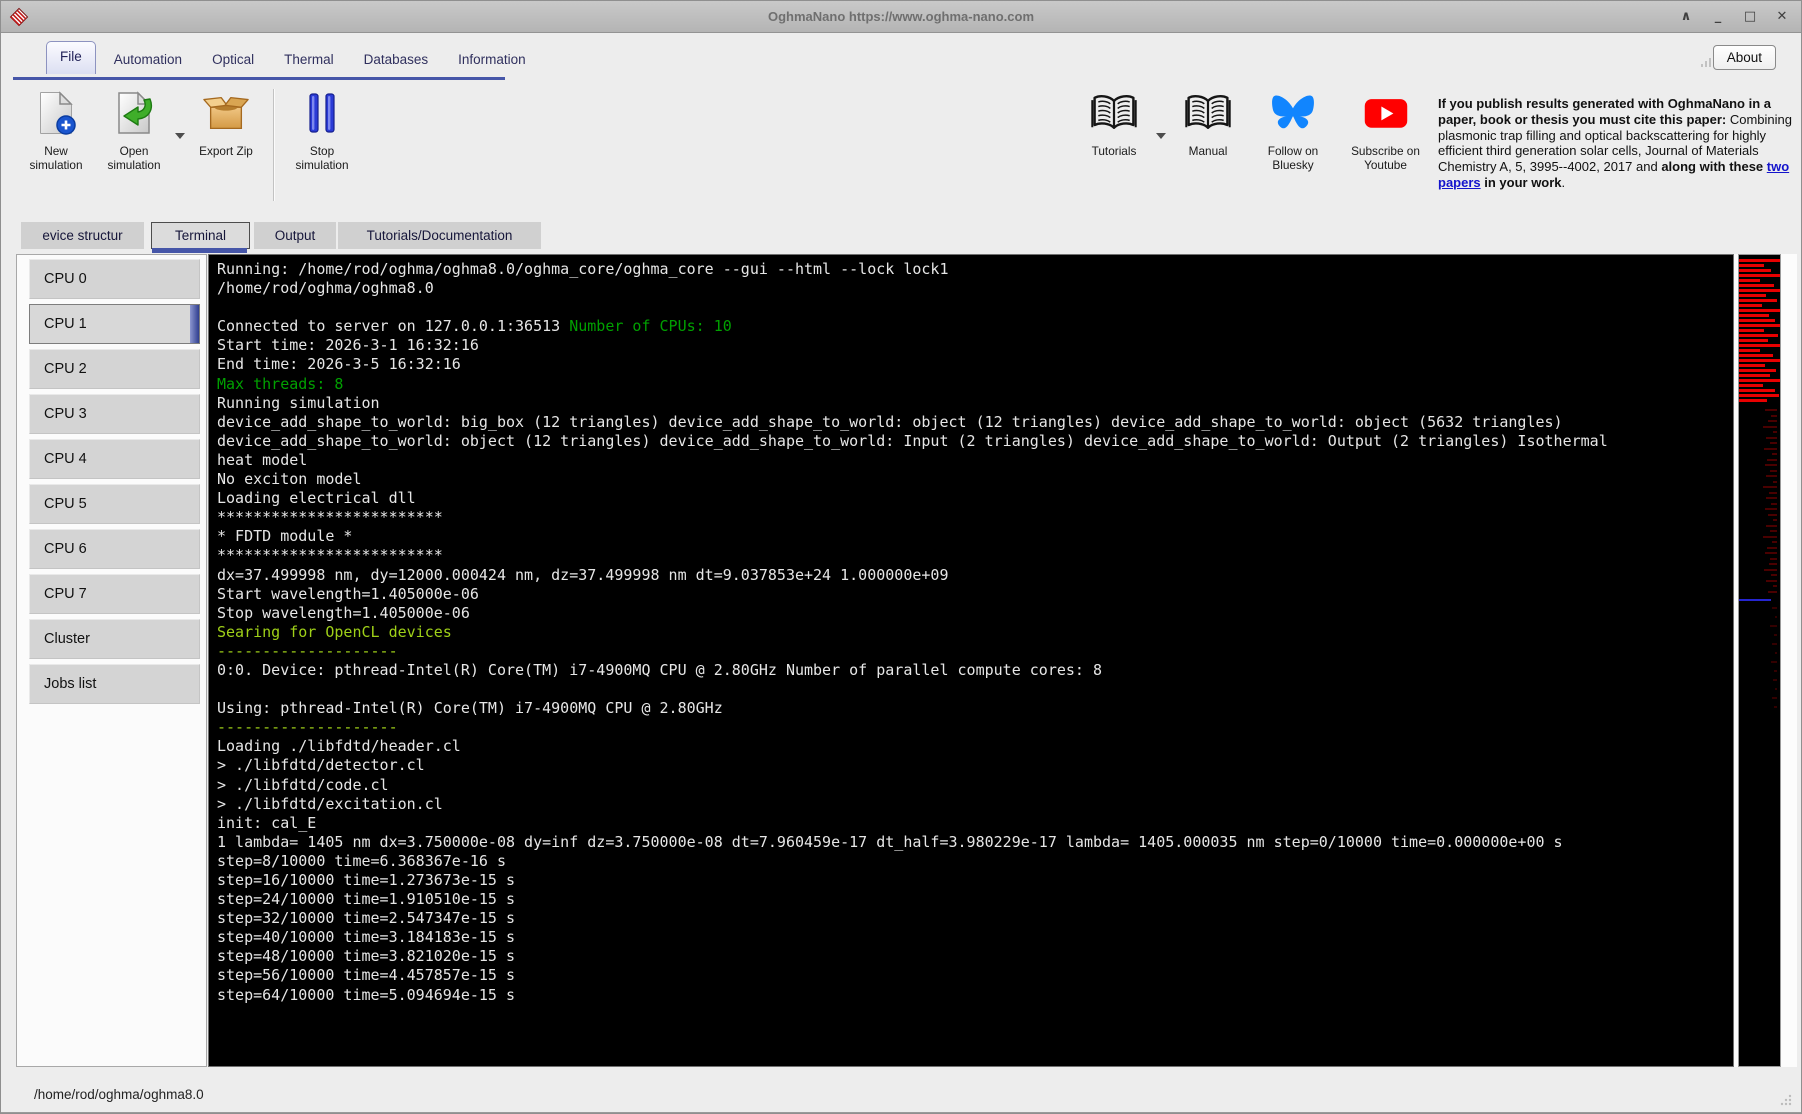 The height and width of the screenshot is (1114, 1802). I want to click on export-zip-label: Export Zip, so click(226, 151).